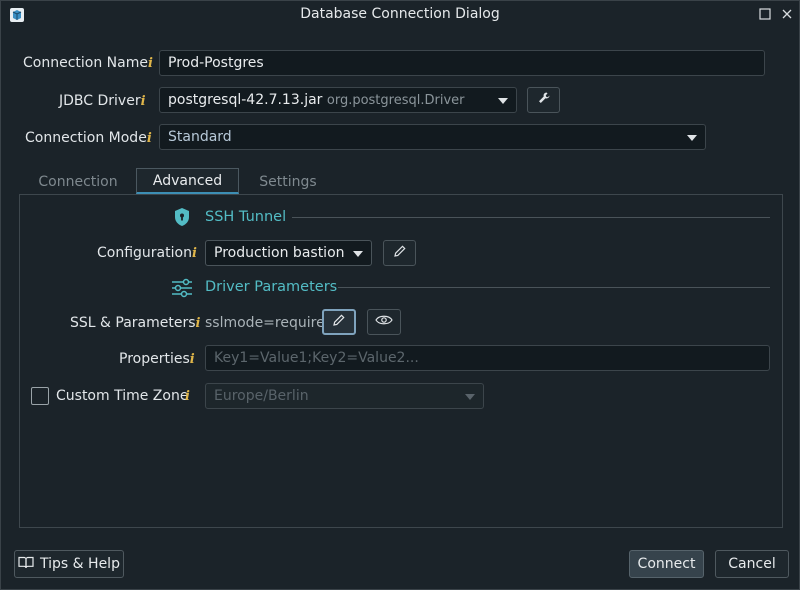  What do you see at coordinates (78, 181) in the screenshot?
I see `tab-connection: Connection` at bounding box center [78, 181].